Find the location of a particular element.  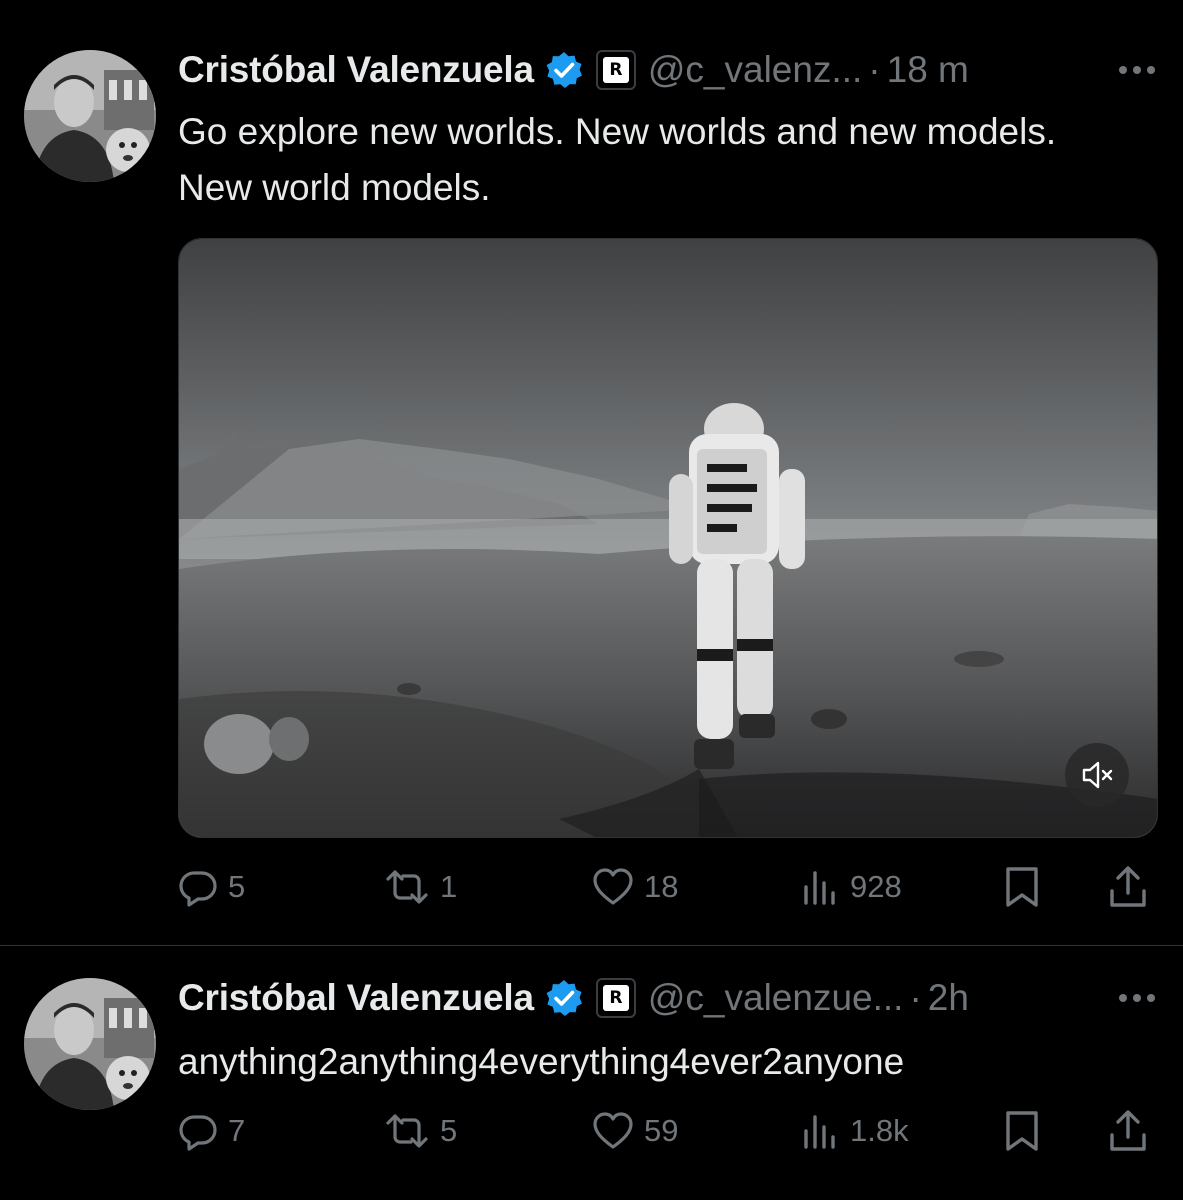

reply-button: 7 is located at coordinates (211, 1131).